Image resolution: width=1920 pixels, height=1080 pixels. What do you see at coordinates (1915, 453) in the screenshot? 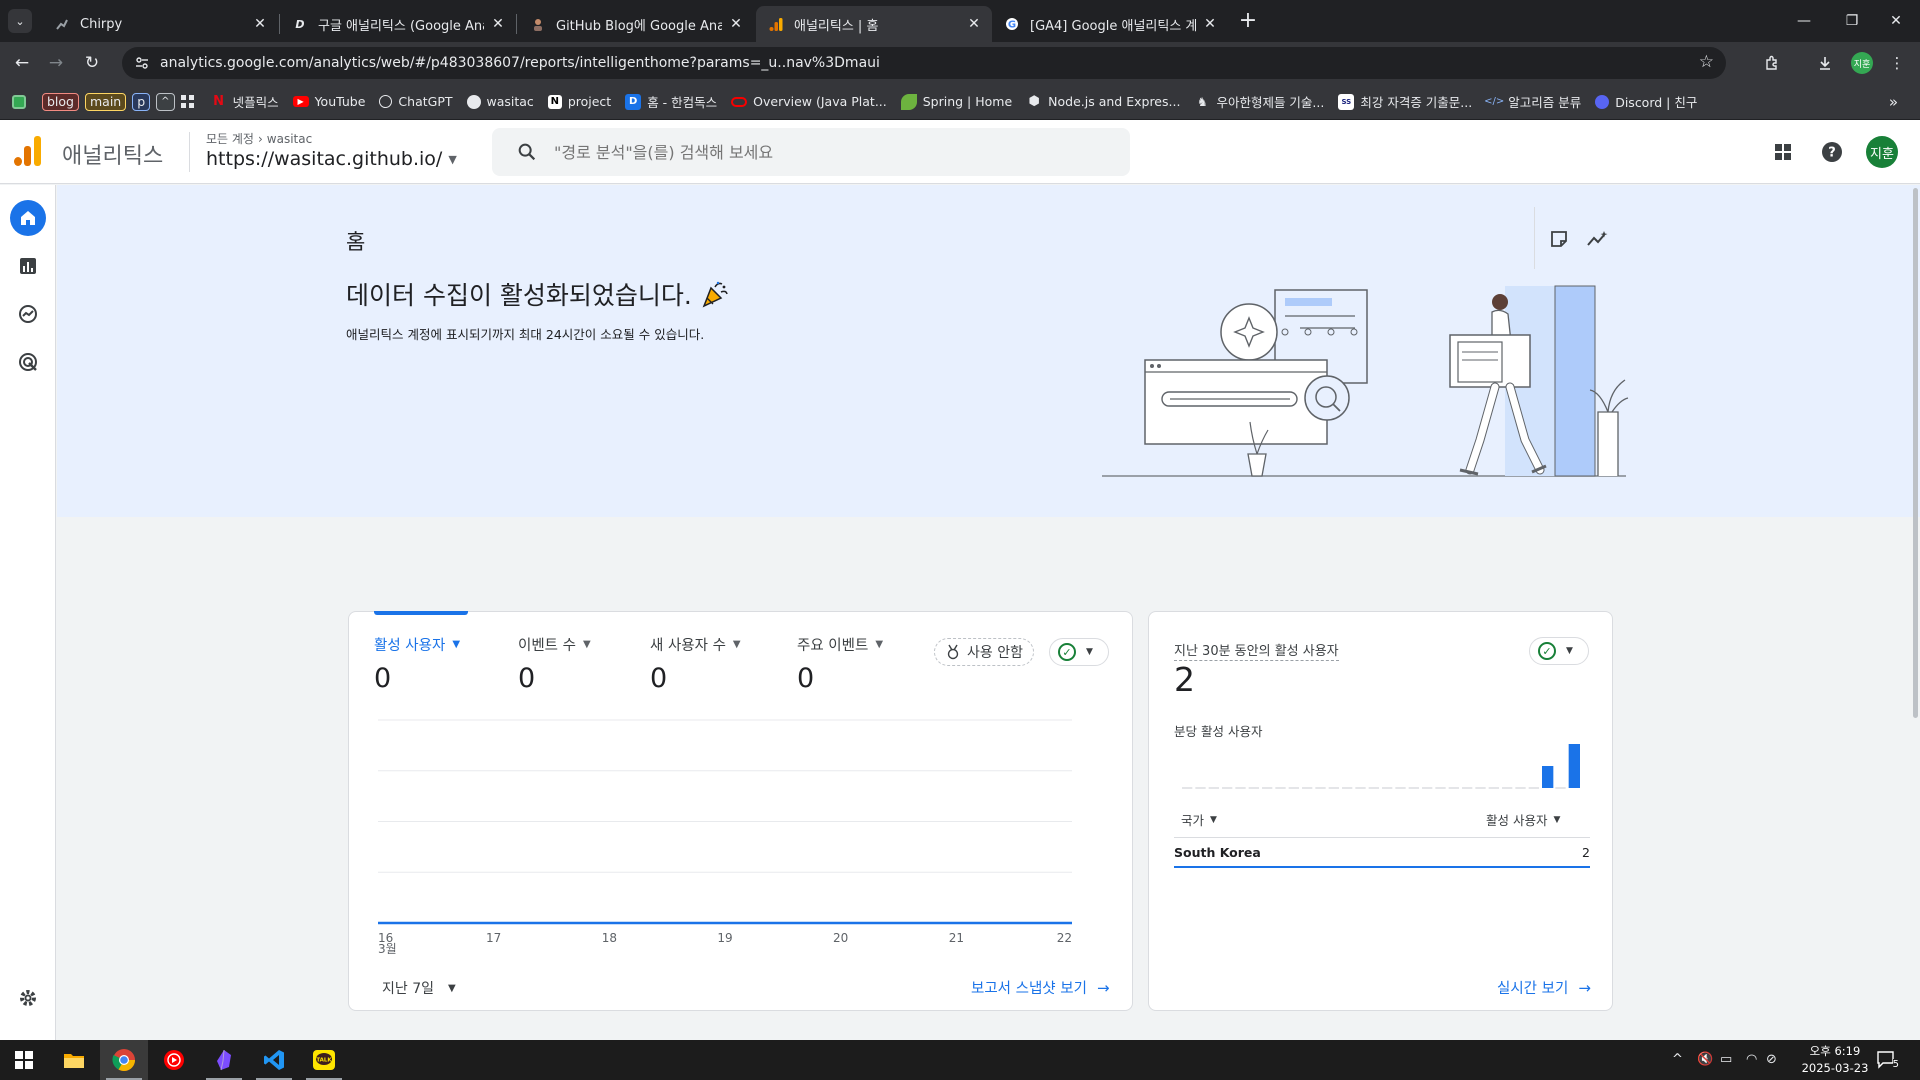
I see `page-scrollbar` at bounding box center [1915, 453].